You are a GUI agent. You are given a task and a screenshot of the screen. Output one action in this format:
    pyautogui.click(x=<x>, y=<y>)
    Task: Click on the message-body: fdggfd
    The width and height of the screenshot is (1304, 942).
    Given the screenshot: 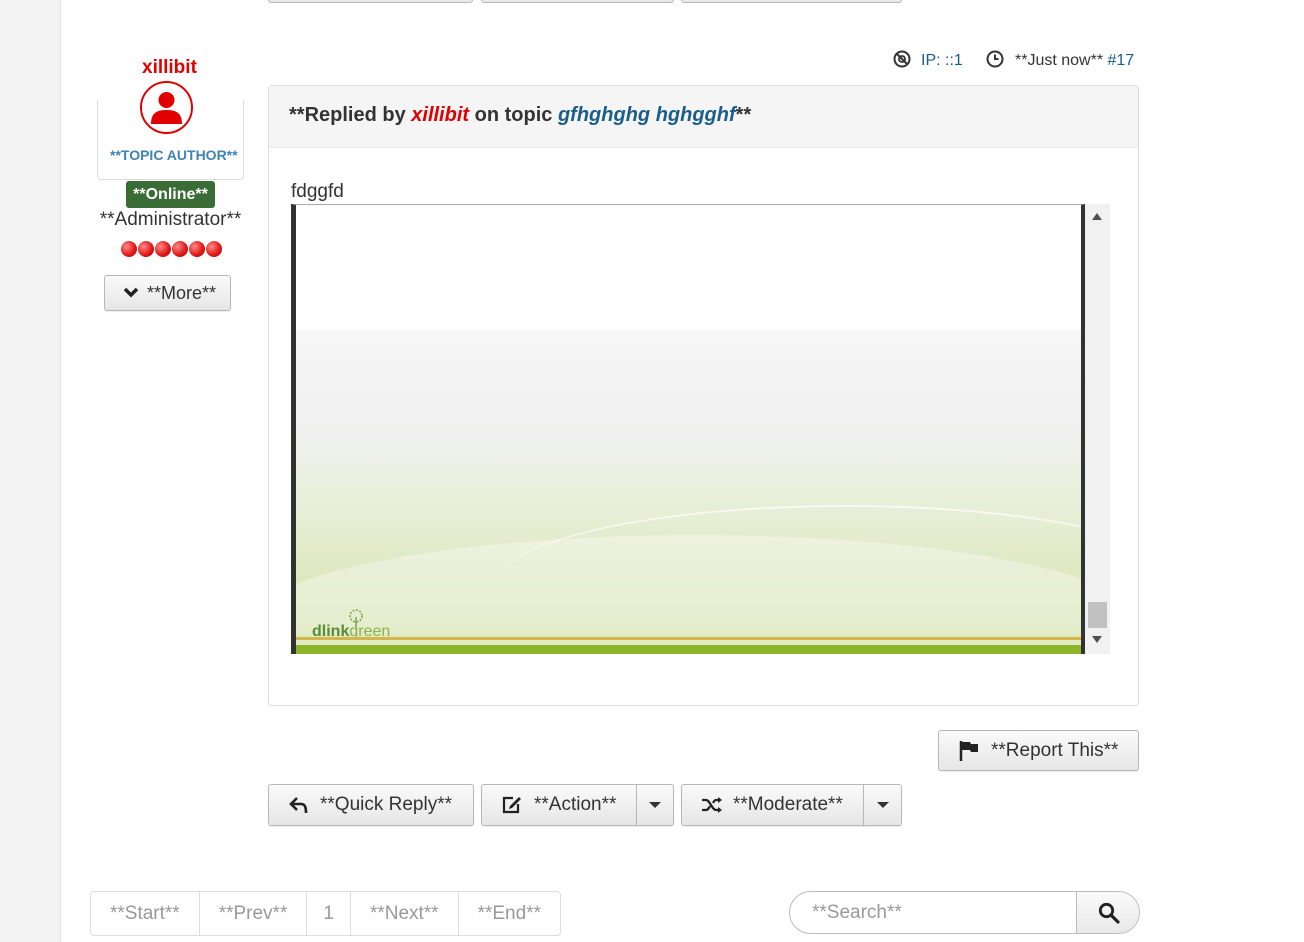 What is the action you would take?
    pyautogui.click(x=317, y=191)
    